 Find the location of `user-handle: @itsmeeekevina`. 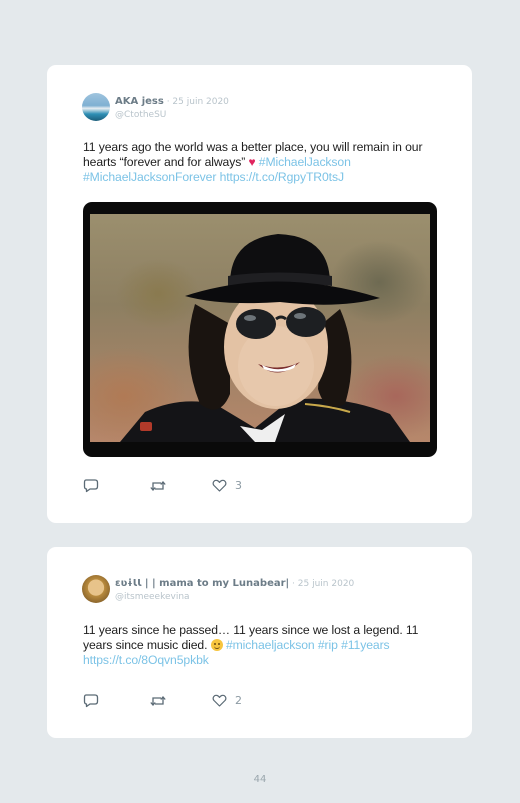

user-handle: @itsmeeekevina is located at coordinates (234, 597).